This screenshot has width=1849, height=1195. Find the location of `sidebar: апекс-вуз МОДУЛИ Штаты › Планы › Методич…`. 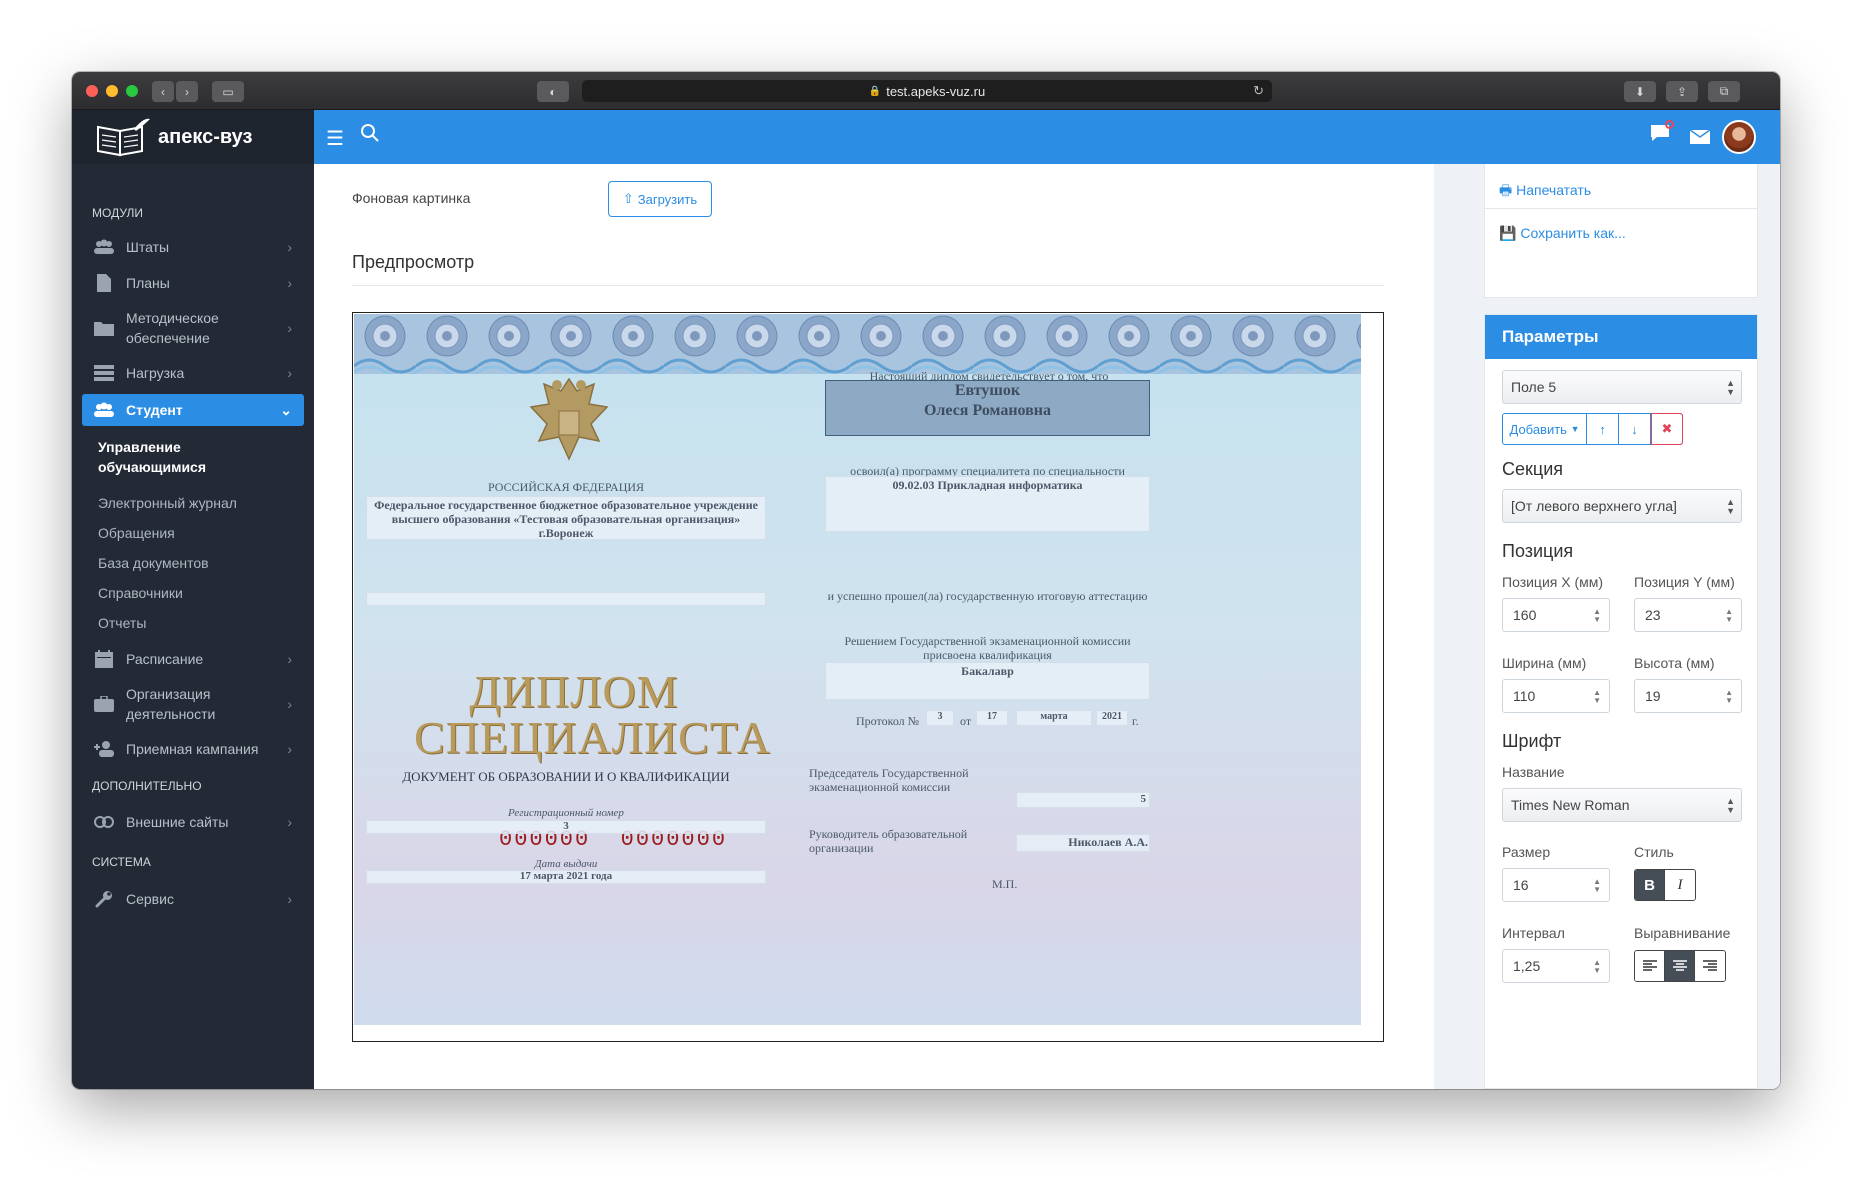

sidebar: апекс-вуз МОДУЛИ Штаты › Планы › Методич… is located at coordinates (193, 599).